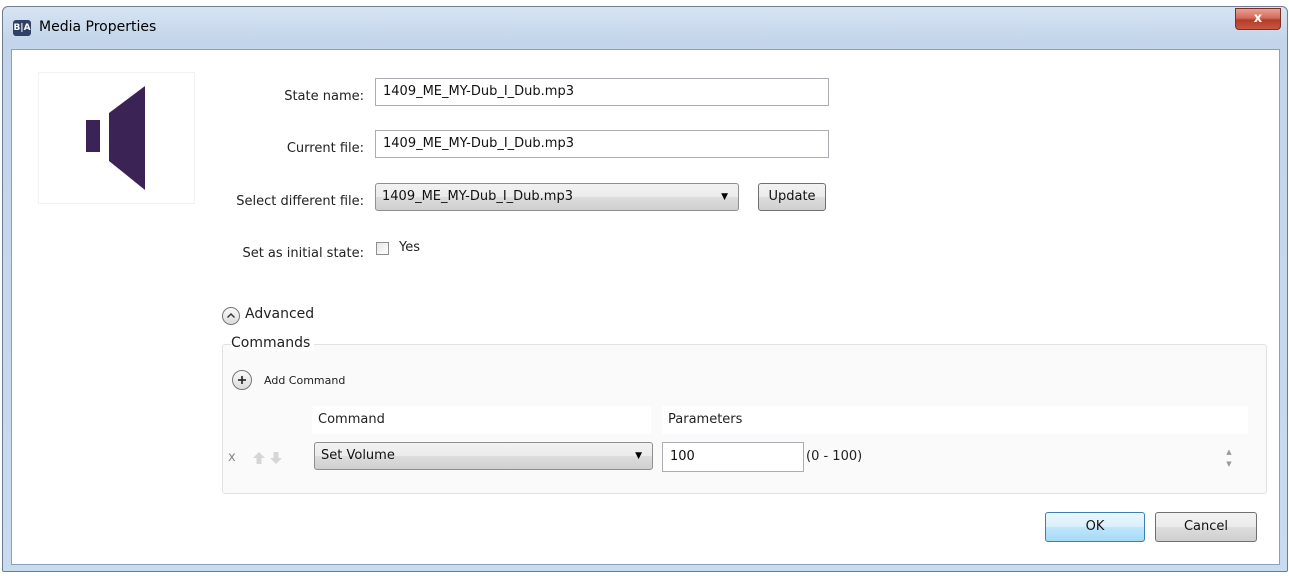  Describe the element at coordinates (259, 458) in the screenshot. I see `arrow-up-icon` at that location.